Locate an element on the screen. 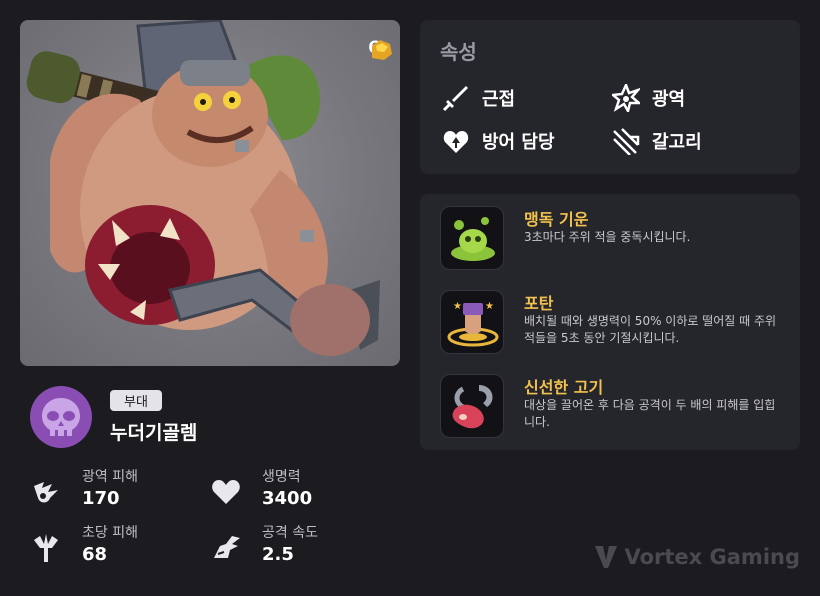 The height and width of the screenshot is (596, 820). stat-label: 광역 피해 is located at coordinates (110, 477).